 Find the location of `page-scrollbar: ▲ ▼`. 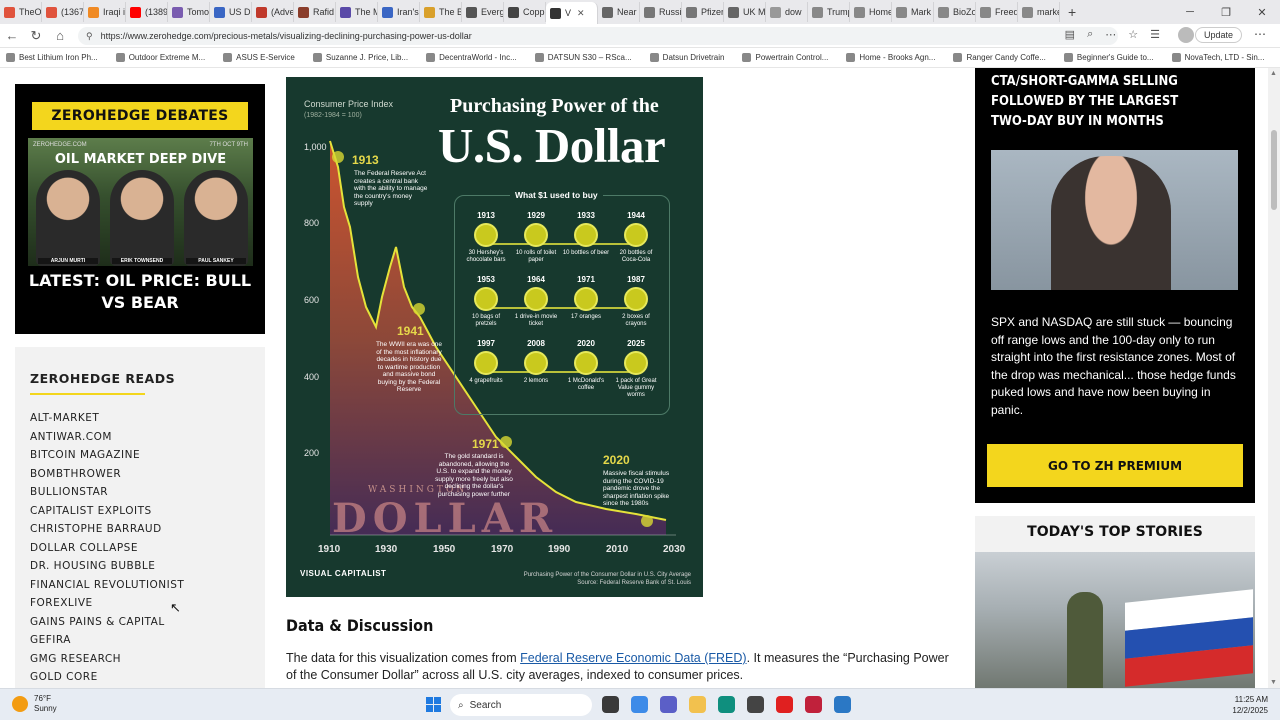

page-scrollbar: ▲ ▼ is located at coordinates (1274, 378).